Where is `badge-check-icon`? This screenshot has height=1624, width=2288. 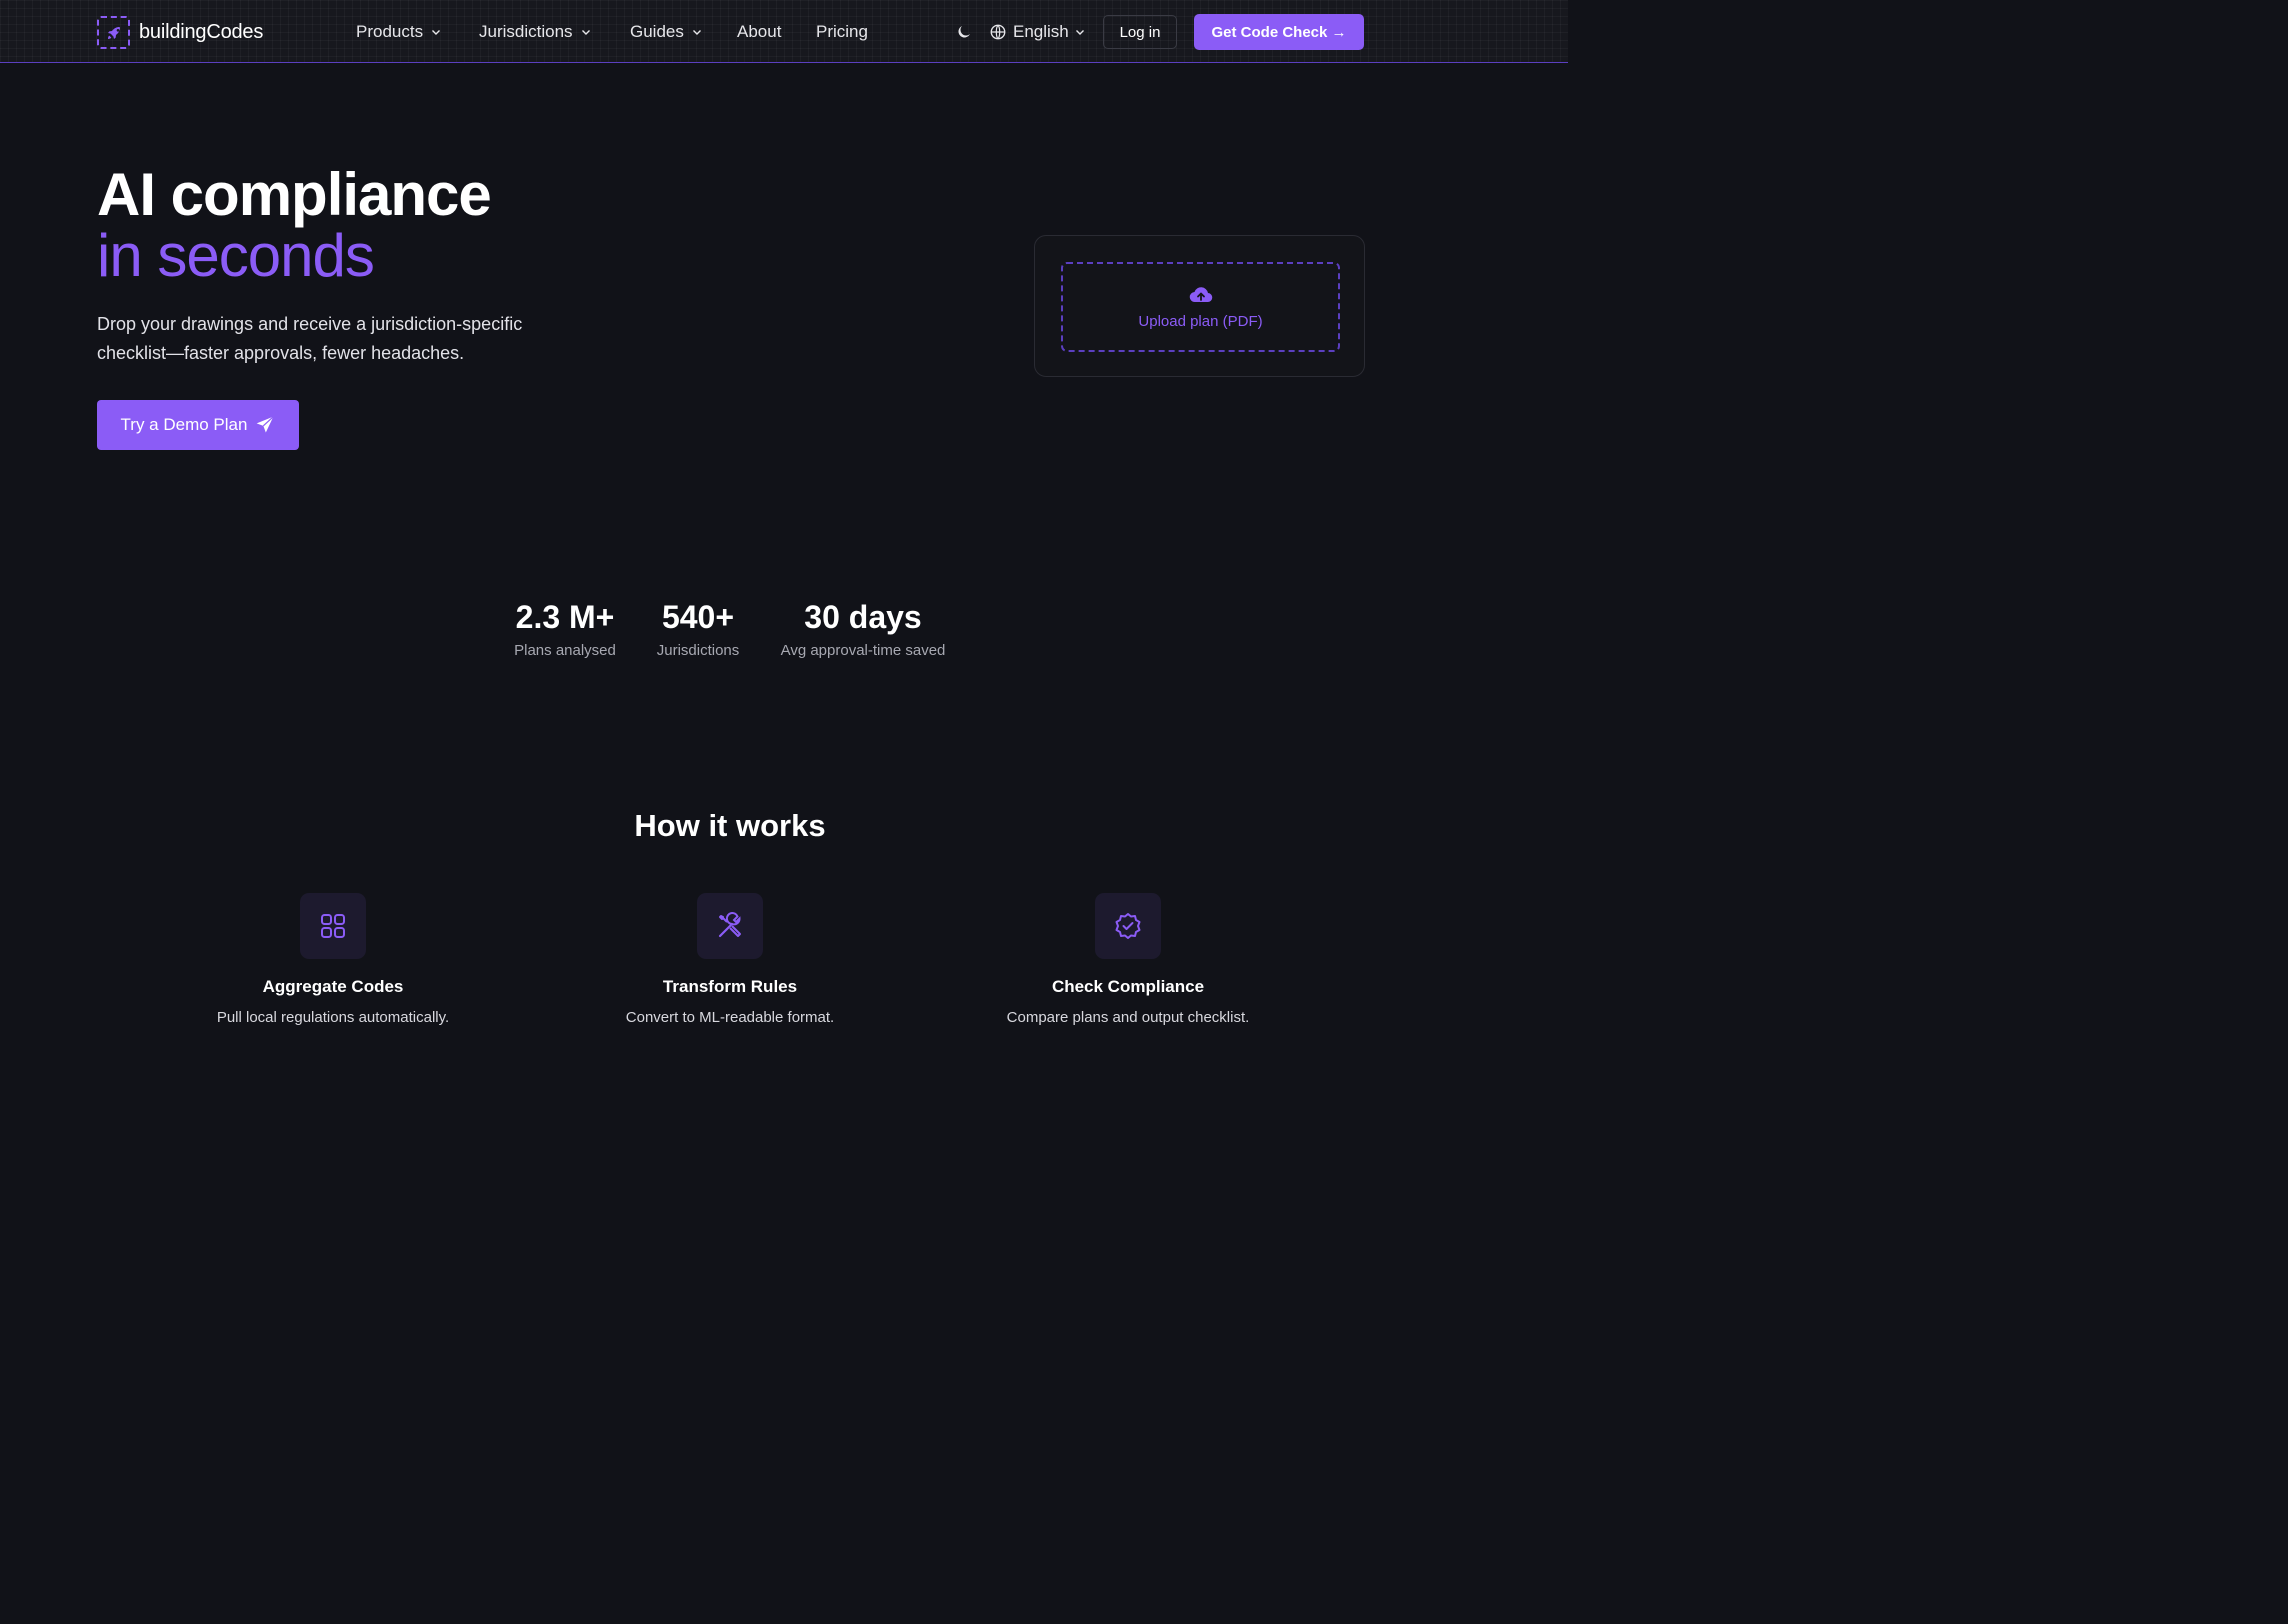 badge-check-icon is located at coordinates (1128, 926).